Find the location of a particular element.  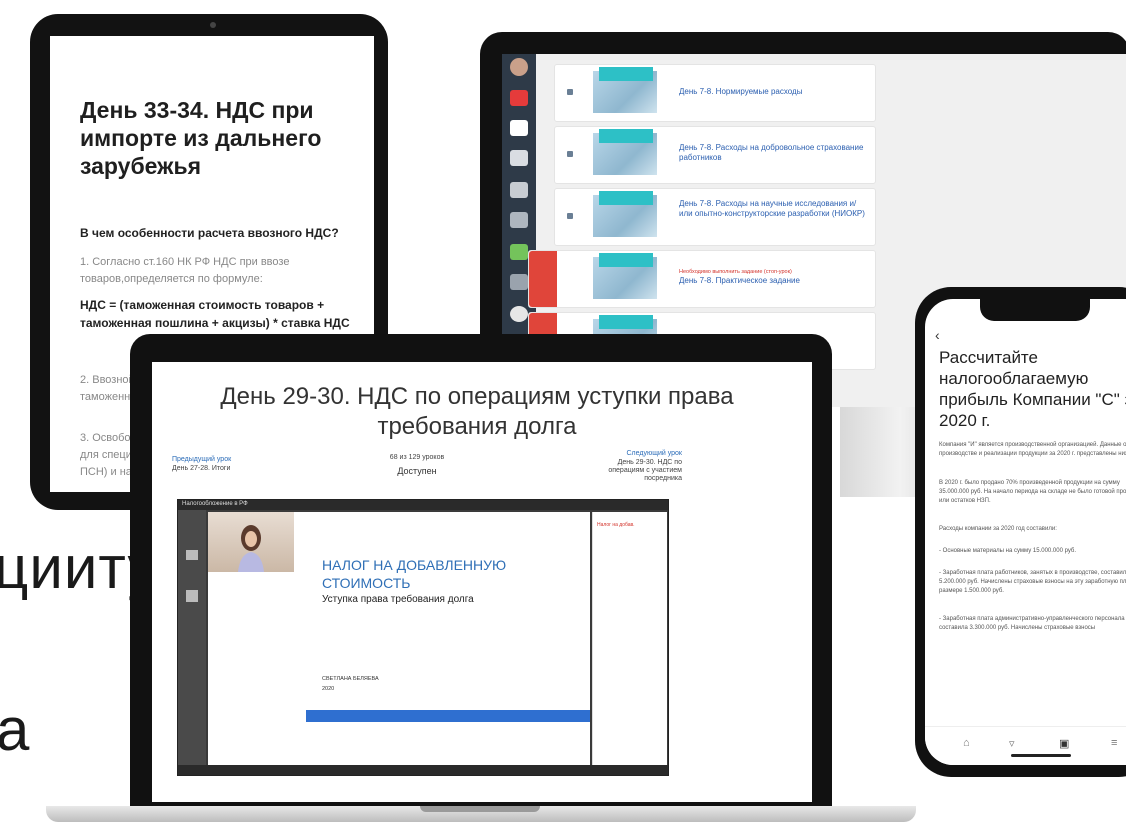

slide-year: 2020 is located at coordinates (328, 689).